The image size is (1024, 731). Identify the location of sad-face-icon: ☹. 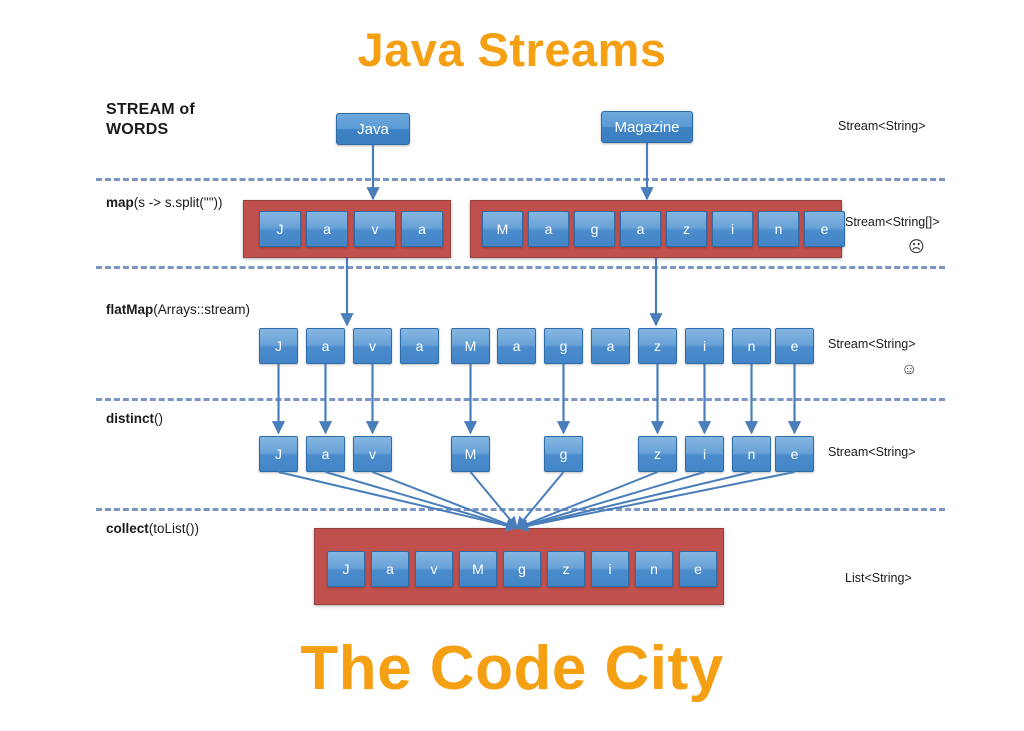
(916, 247).